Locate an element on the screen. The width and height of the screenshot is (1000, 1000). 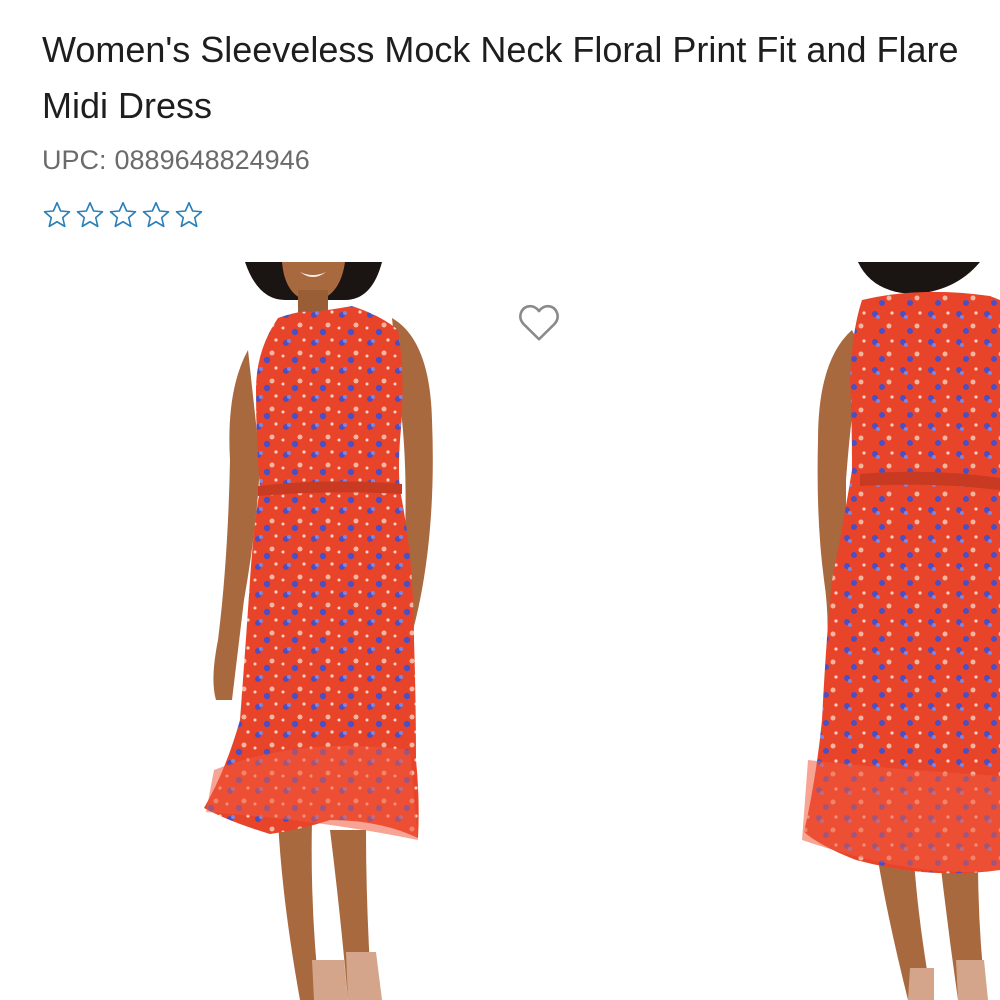
upc-row: UPC: 0889648824946 is located at coordinates (176, 160).